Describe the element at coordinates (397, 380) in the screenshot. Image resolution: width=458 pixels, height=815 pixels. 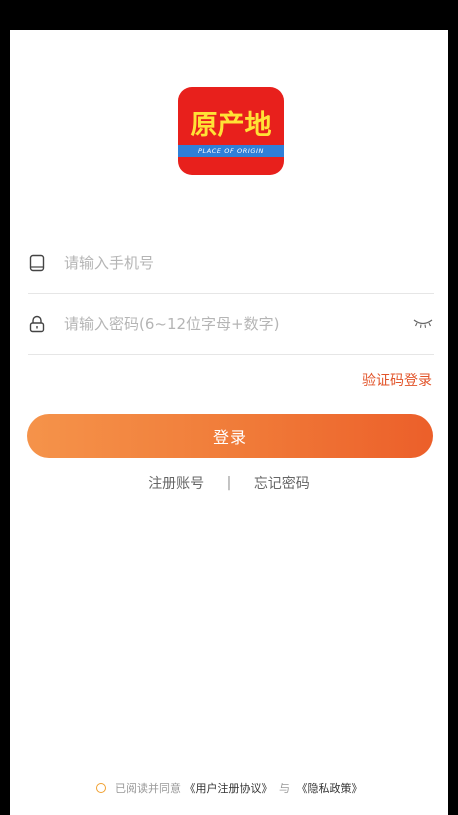
I see `sms-login-link: 验证码登录` at that location.